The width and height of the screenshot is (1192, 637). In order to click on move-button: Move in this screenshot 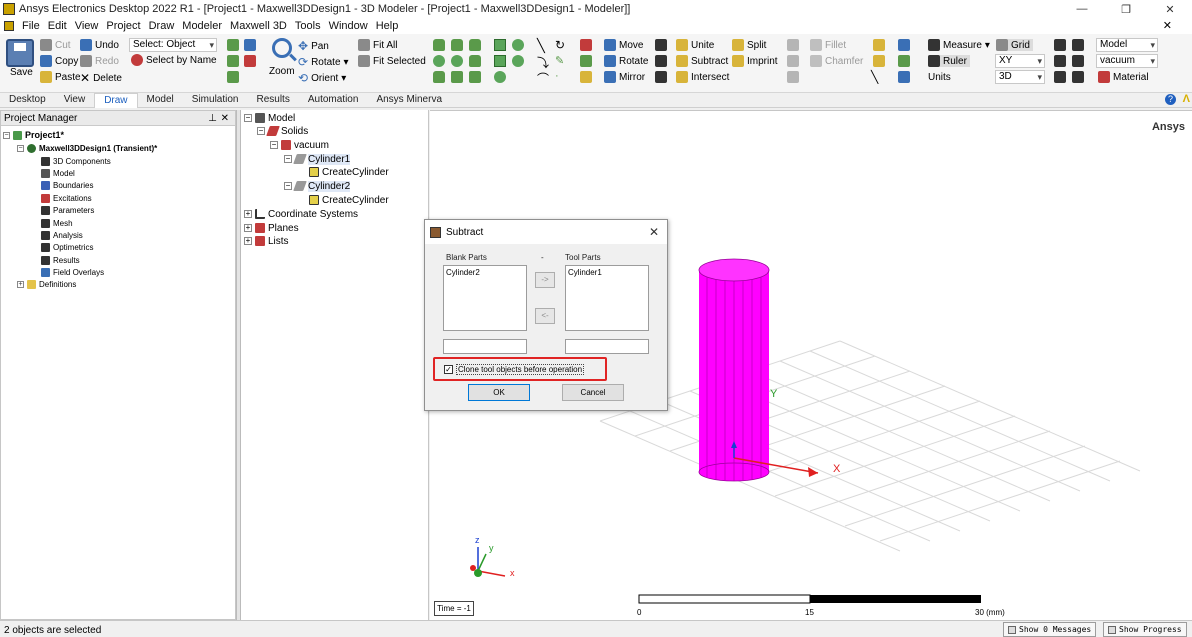, I will do `click(623, 45)`.